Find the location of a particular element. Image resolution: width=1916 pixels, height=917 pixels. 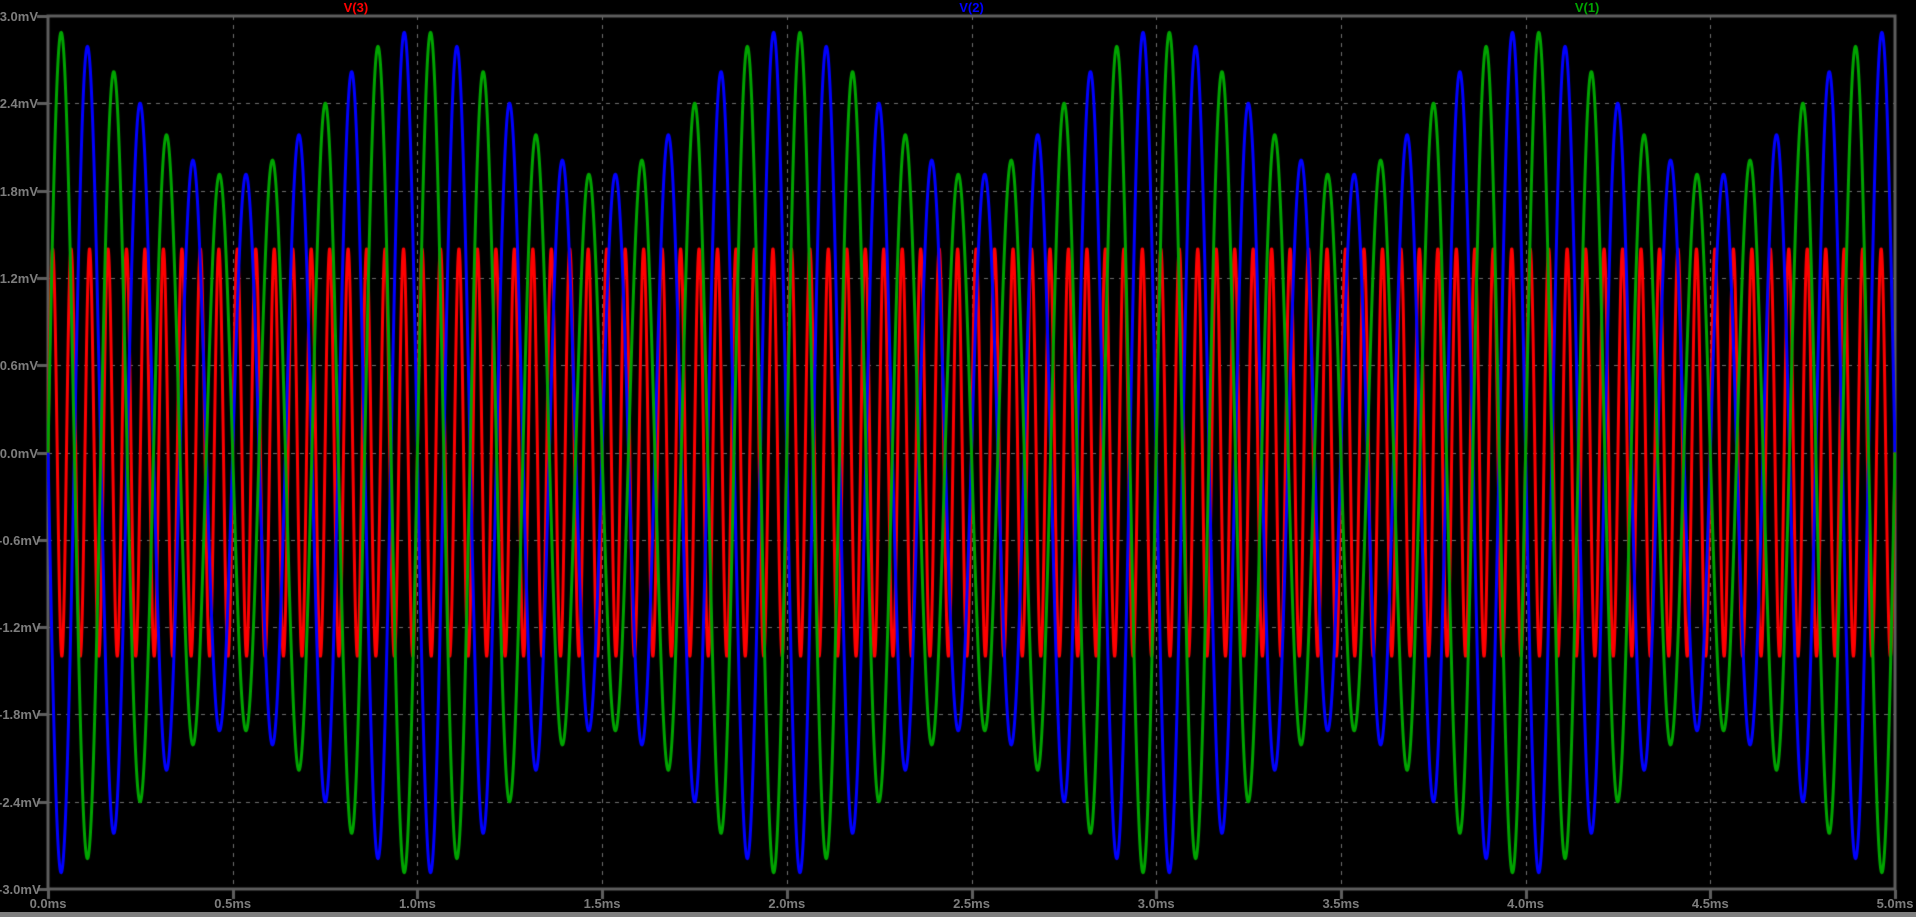

y-tick-label: -1.2mV is located at coordinates (20, 628).